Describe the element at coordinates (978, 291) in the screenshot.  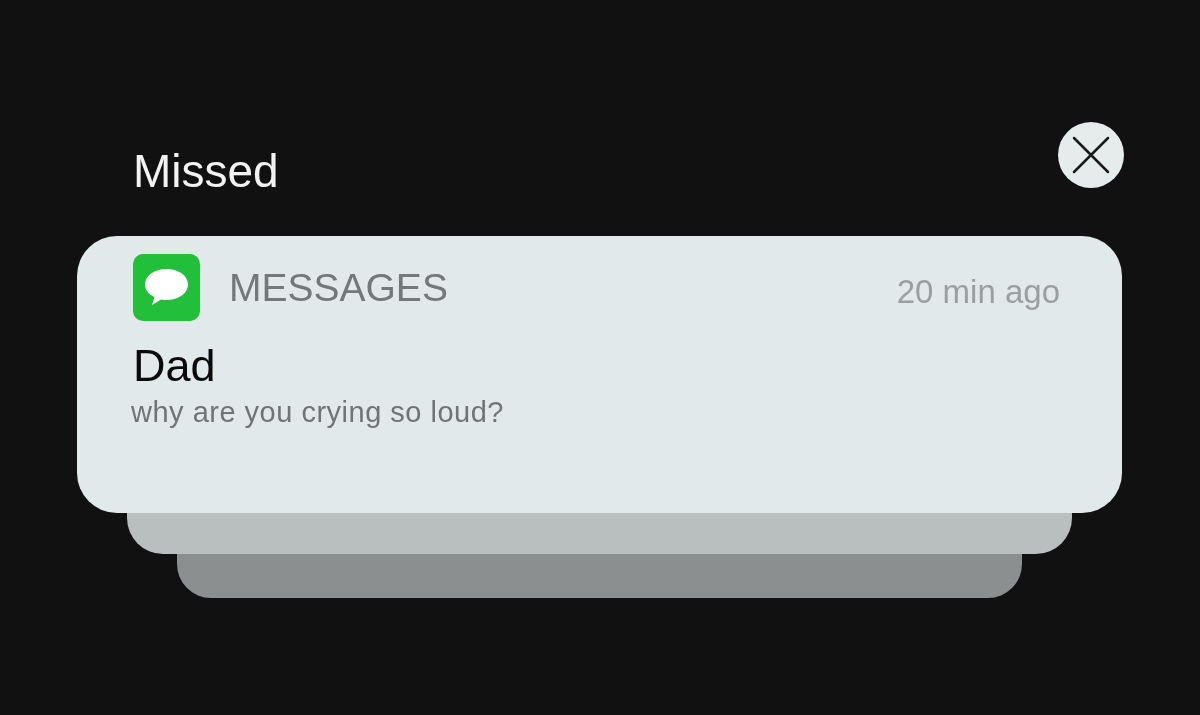
I see `timestamp: 20 min ago` at that location.